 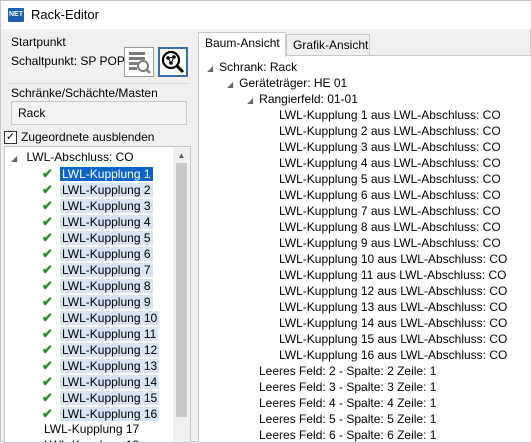 I want to click on tree-item-label: LWL-Kupplung 8, so click(x=106, y=286).